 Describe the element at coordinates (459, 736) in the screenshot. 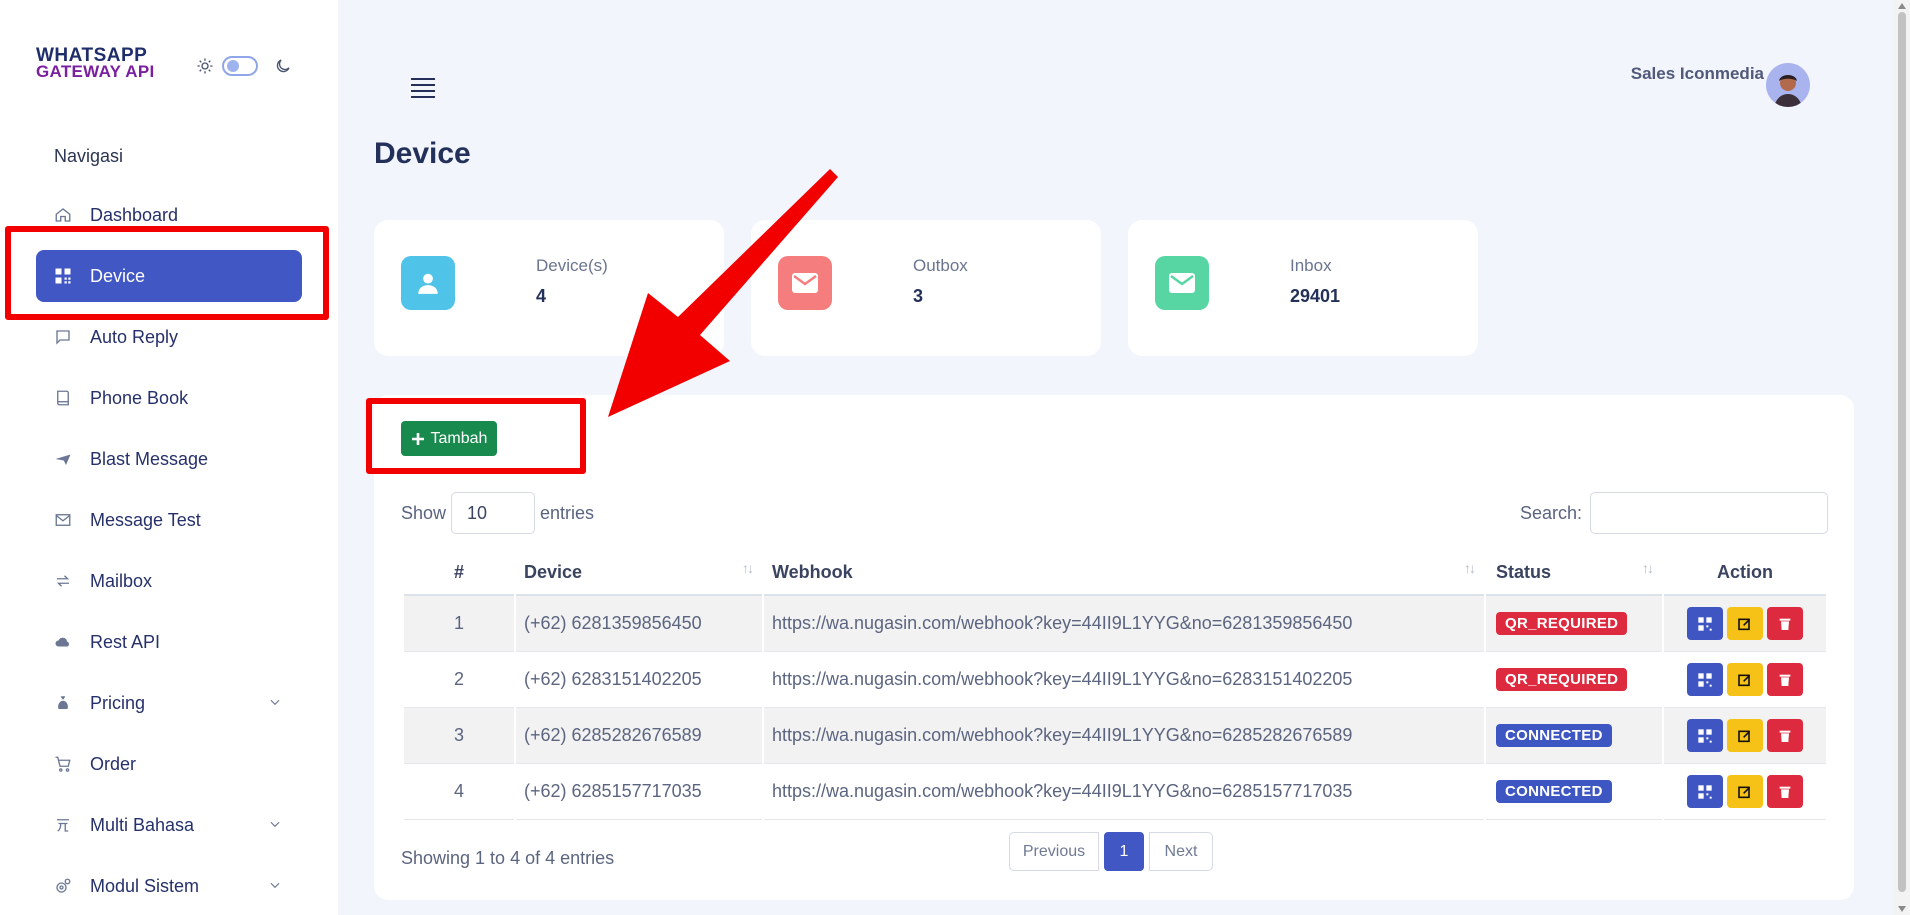

I see `cell-no: 3` at that location.